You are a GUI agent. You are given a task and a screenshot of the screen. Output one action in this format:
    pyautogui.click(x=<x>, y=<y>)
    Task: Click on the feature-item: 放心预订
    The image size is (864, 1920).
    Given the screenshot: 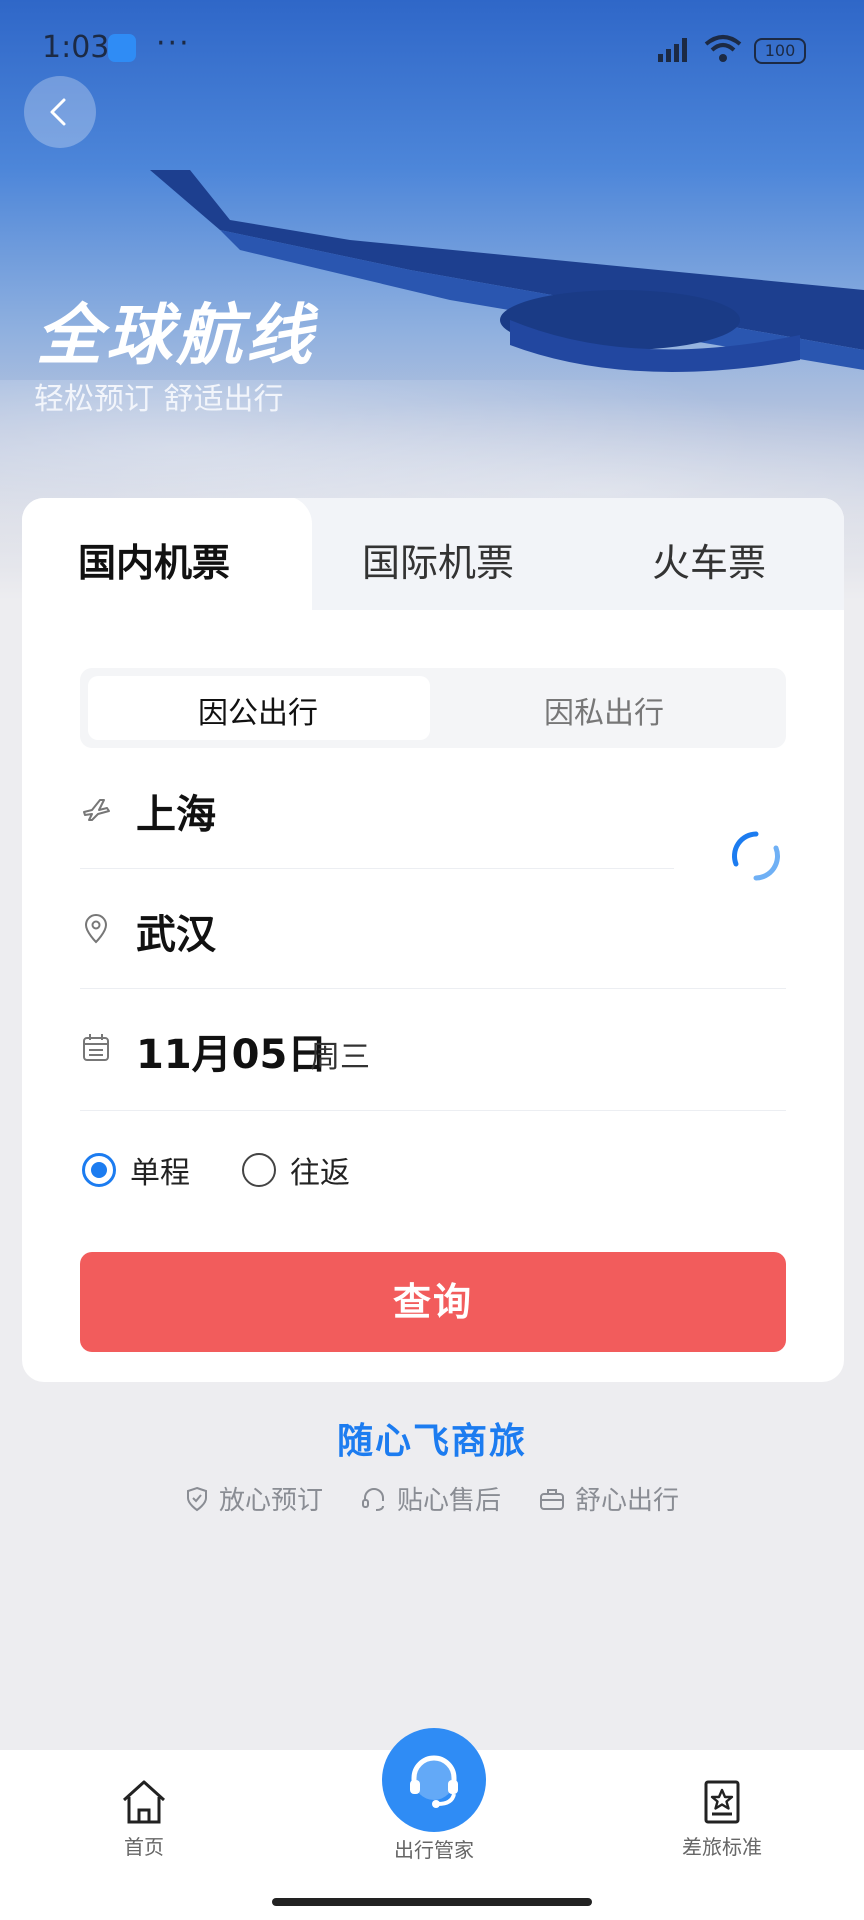 What is the action you would take?
    pyautogui.click(x=254, y=1498)
    